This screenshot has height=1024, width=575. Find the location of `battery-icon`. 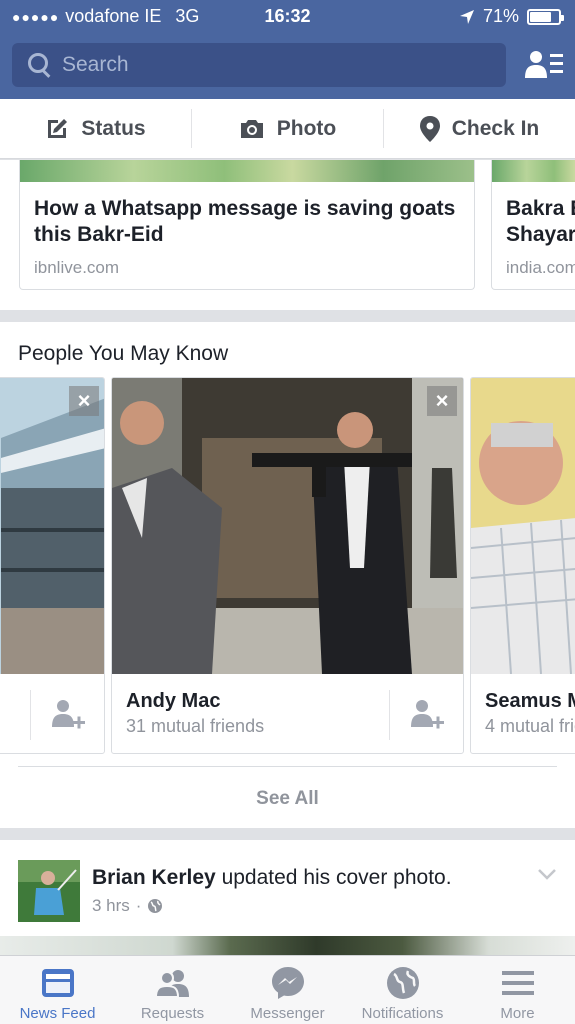

battery-icon is located at coordinates (545, 16).